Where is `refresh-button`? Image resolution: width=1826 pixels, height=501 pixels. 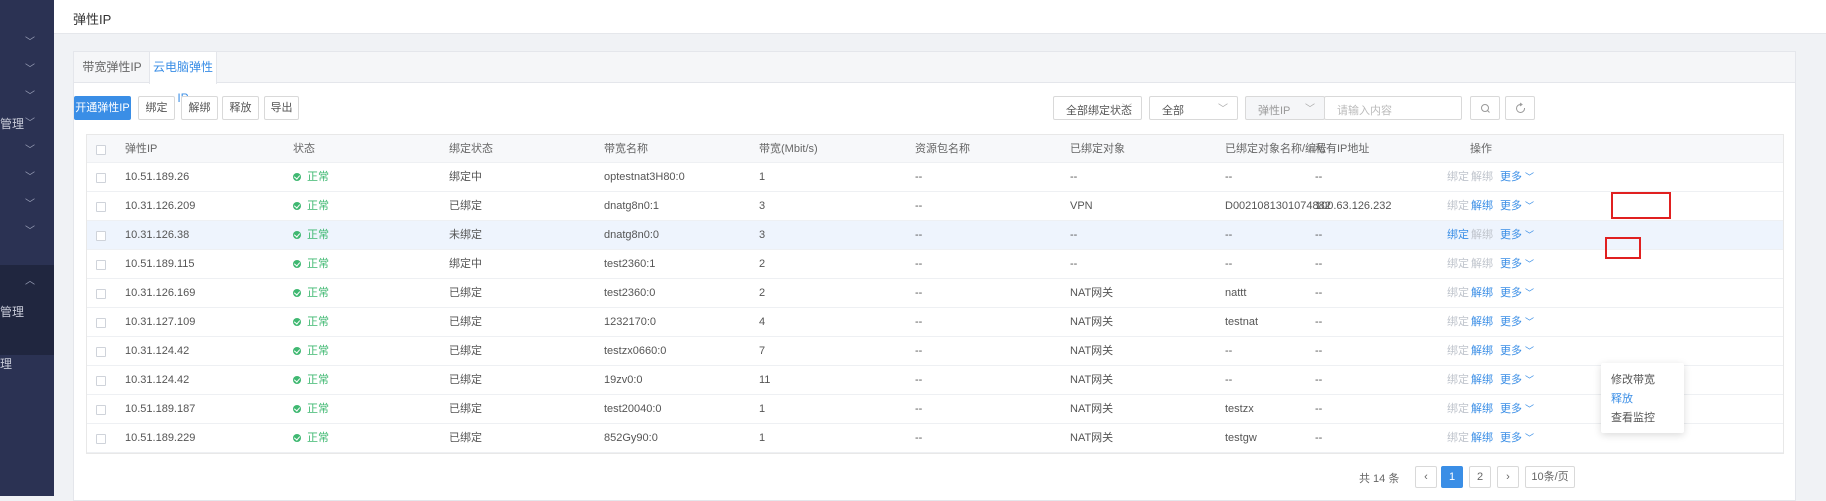 refresh-button is located at coordinates (1520, 108).